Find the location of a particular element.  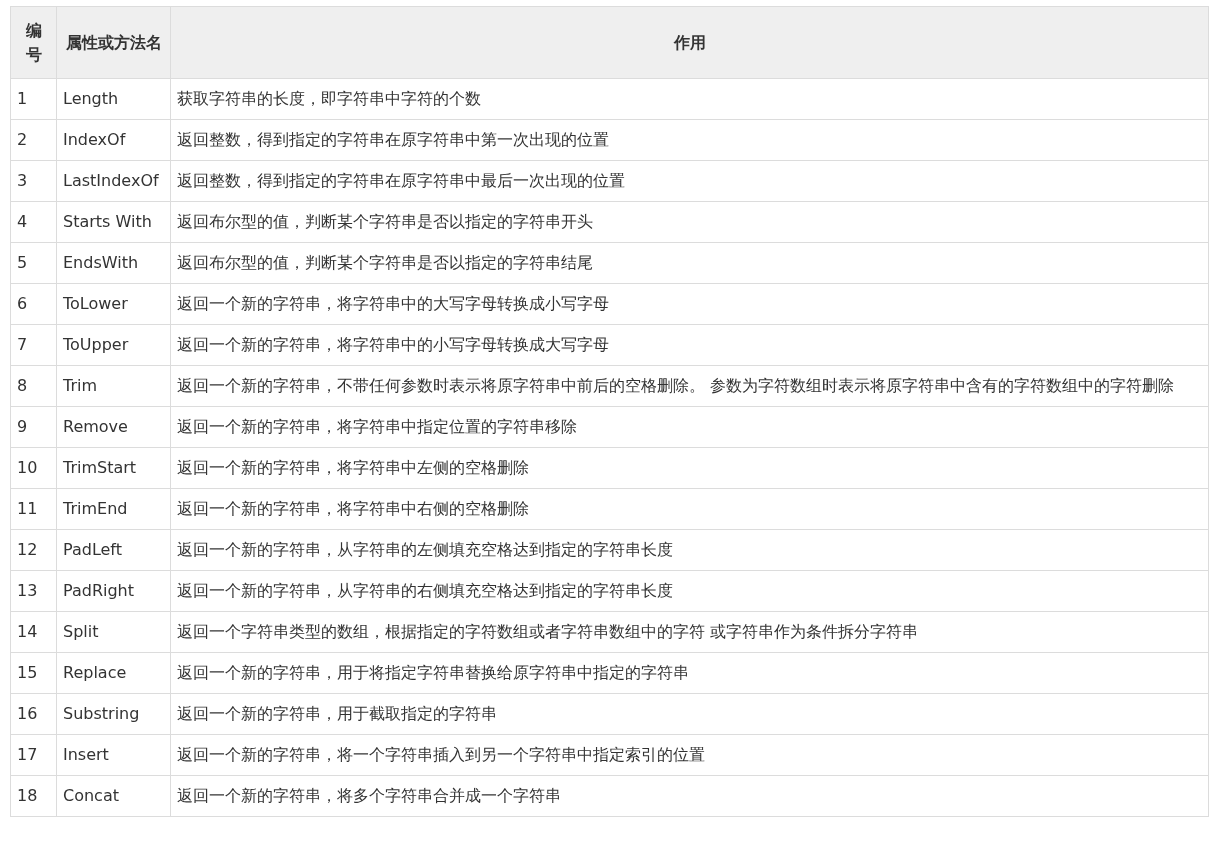

table-cell: 5 is located at coordinates (33, 263).